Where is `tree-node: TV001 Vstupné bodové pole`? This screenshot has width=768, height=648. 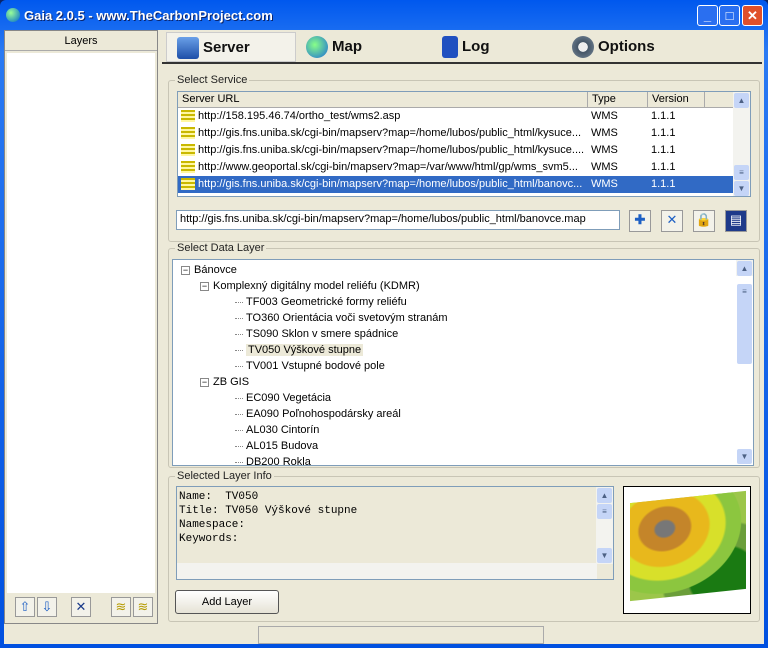
tree-node: TV001 Vstupné bodové pole is located at coordinates (310, 366).